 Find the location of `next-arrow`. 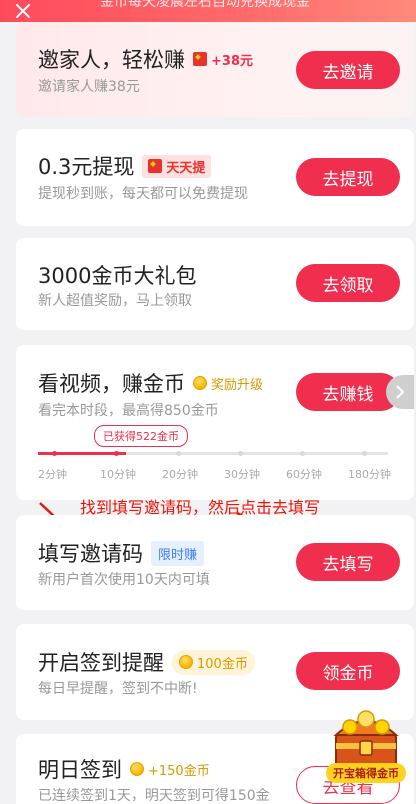

next-arrow is located at coordinates (400, 392).